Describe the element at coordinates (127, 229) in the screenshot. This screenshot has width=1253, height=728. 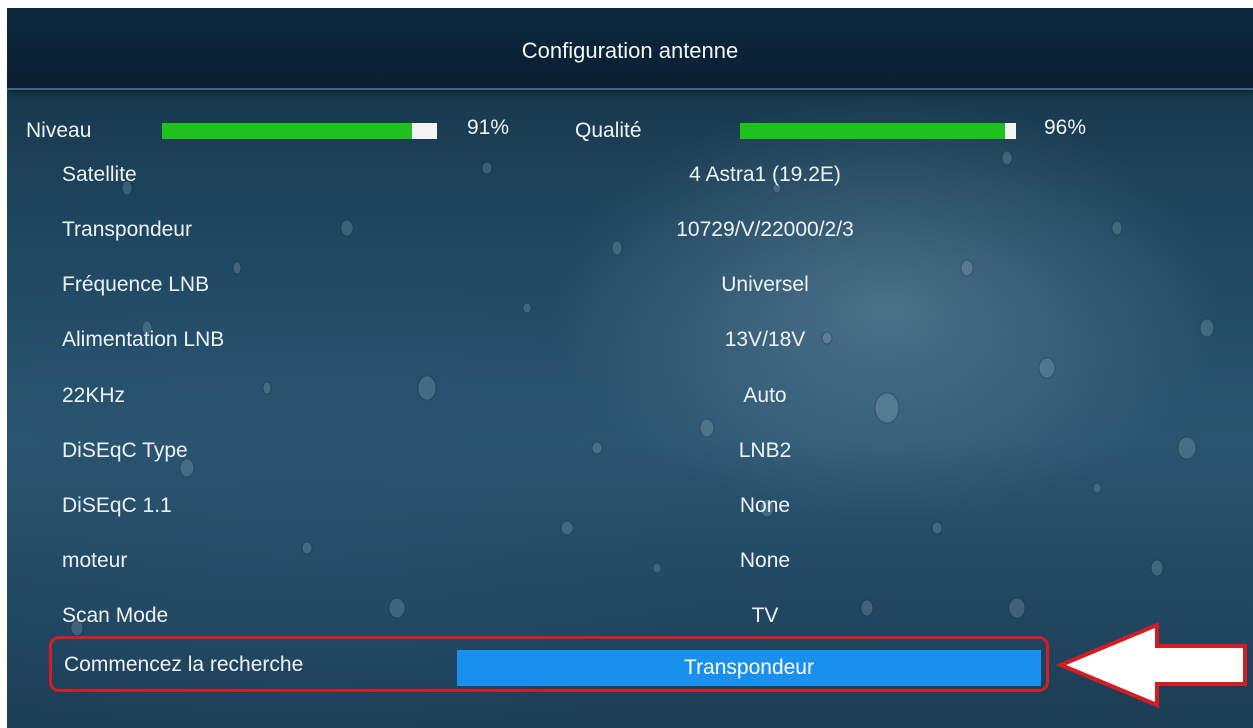
I see `setting-label: Transpondeur` at that location.